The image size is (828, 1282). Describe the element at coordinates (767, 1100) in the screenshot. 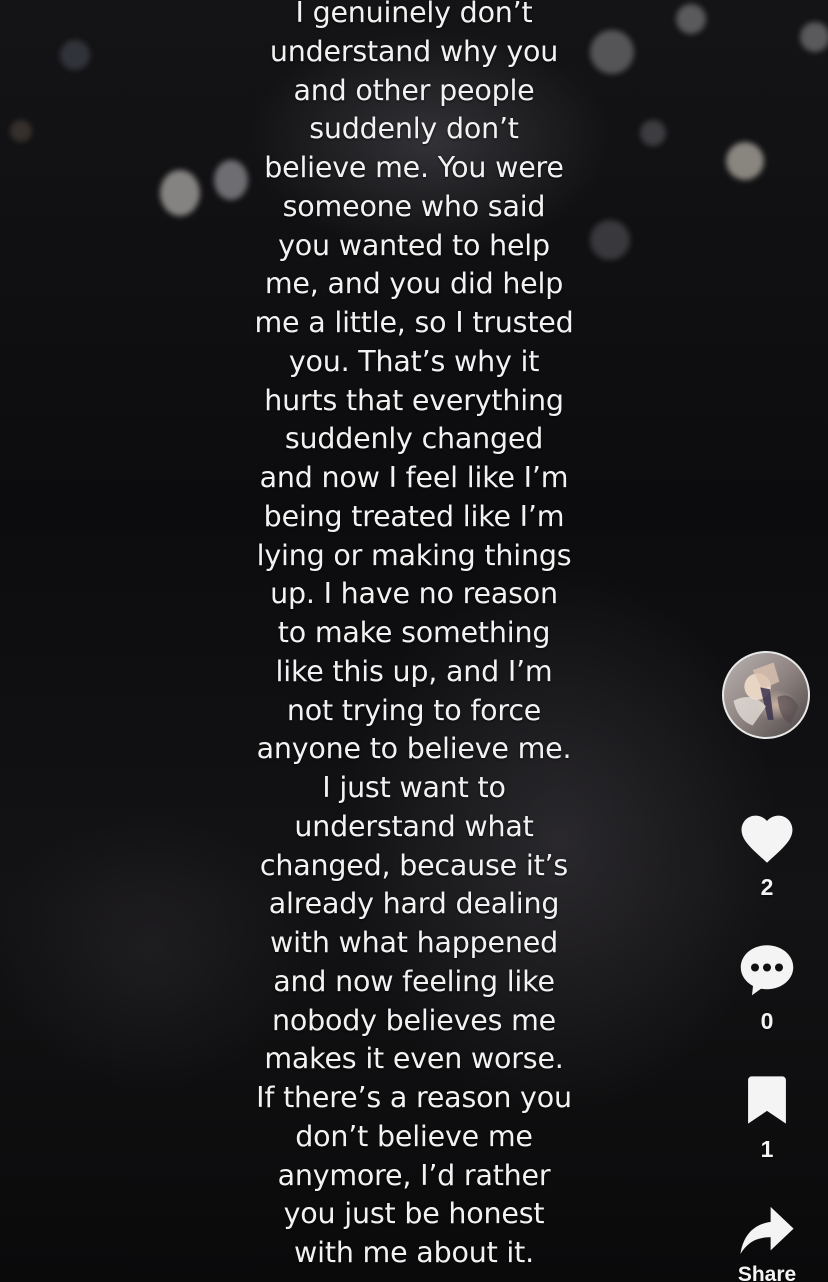

I see `bookmark-icon` at that location.